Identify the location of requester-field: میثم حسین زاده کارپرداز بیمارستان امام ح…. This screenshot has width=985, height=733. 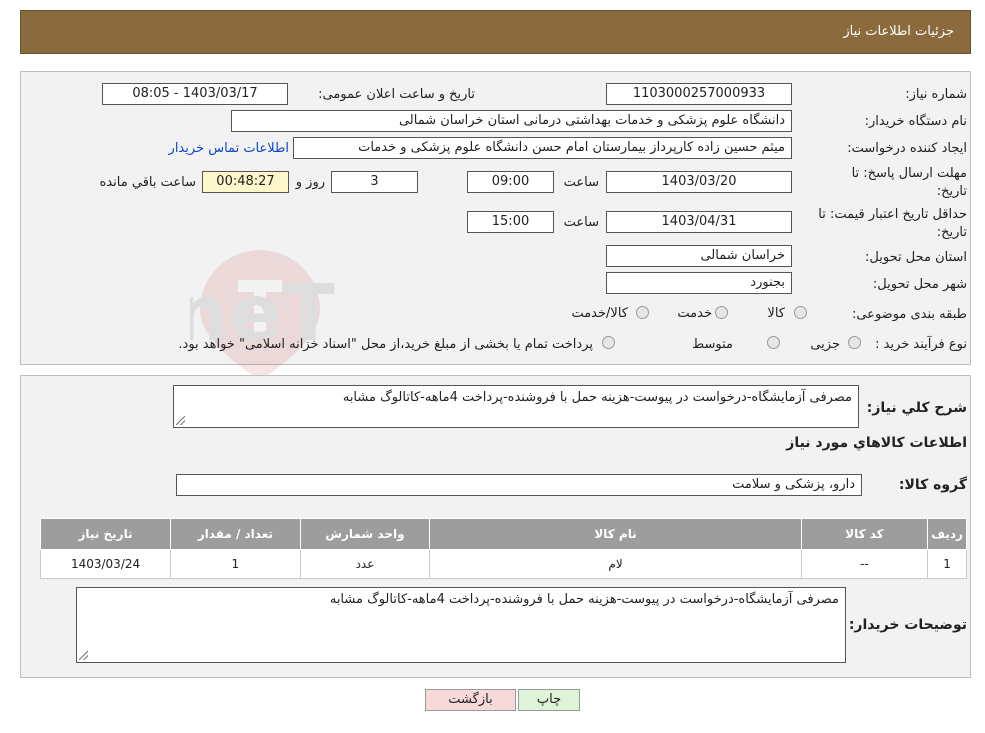
(542, 148).